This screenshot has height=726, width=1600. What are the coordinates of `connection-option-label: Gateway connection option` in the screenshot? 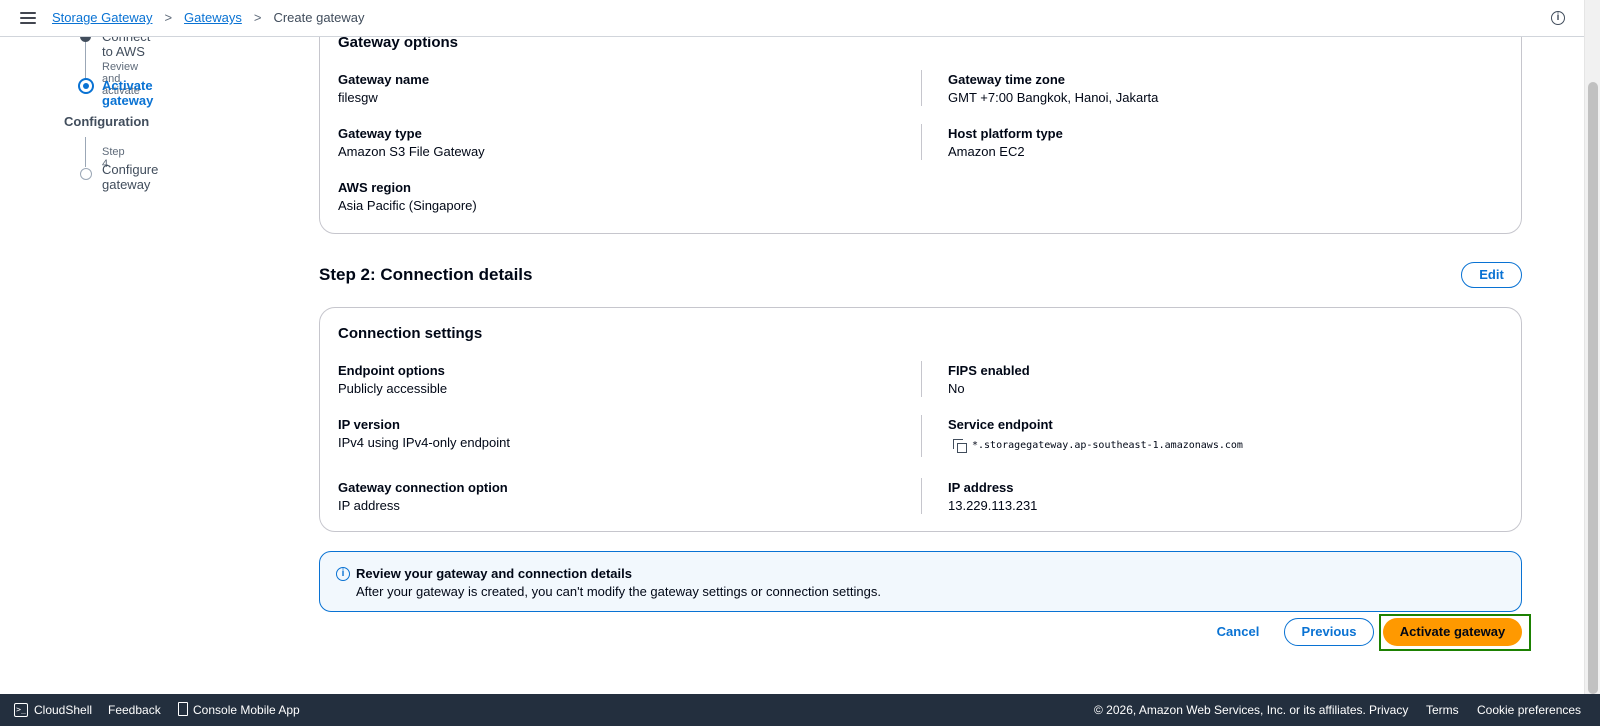 It's located at (423, 487).